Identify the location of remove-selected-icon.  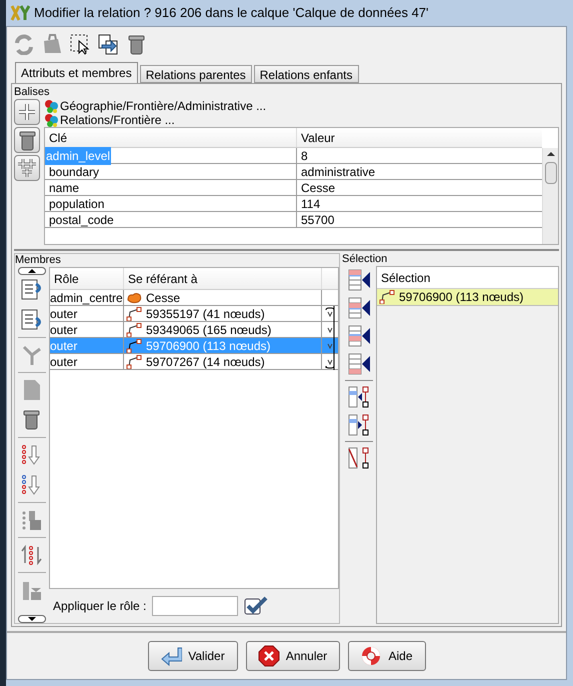
(359, 458).